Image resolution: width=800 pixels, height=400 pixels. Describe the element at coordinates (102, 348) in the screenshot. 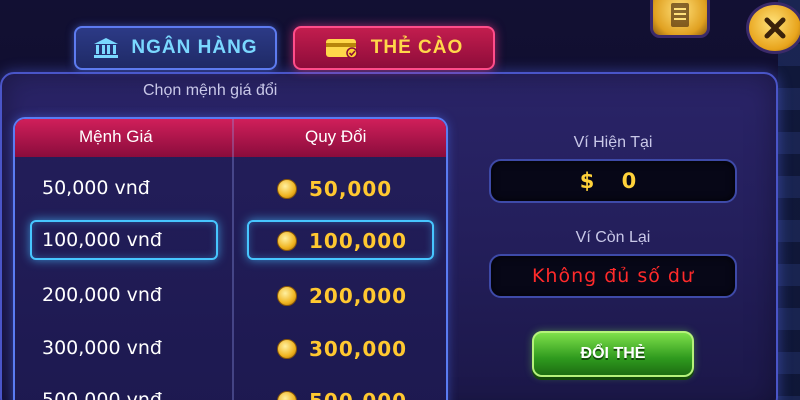

I see `row-denomination: 300,000 vnđ` at that location.